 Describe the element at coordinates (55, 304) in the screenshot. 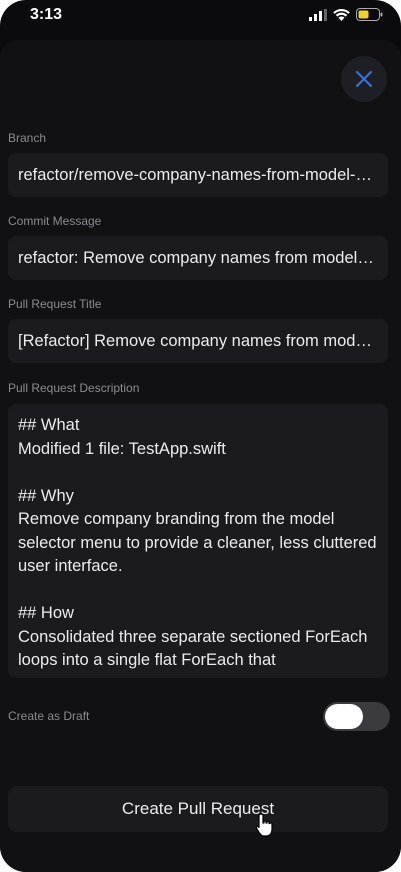

I see `pr-title-label: Pull Request Title` at that location.